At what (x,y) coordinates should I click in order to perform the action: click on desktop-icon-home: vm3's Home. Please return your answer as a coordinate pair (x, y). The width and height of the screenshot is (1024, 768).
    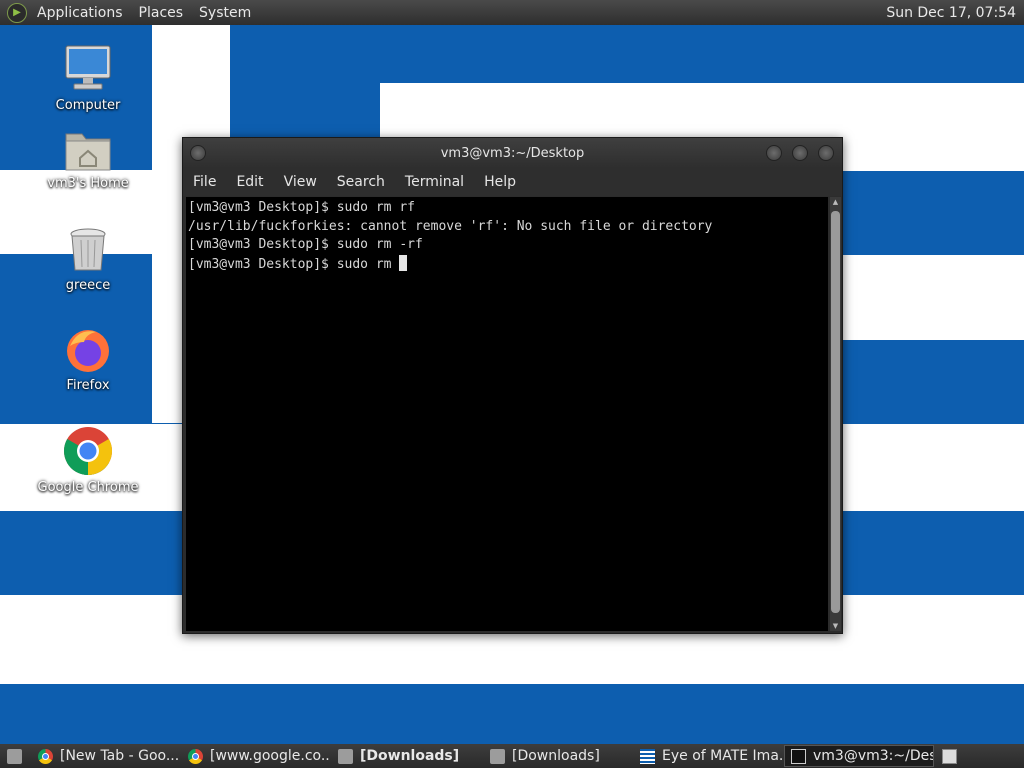
    Looking at the image, I should click on (88, 159).